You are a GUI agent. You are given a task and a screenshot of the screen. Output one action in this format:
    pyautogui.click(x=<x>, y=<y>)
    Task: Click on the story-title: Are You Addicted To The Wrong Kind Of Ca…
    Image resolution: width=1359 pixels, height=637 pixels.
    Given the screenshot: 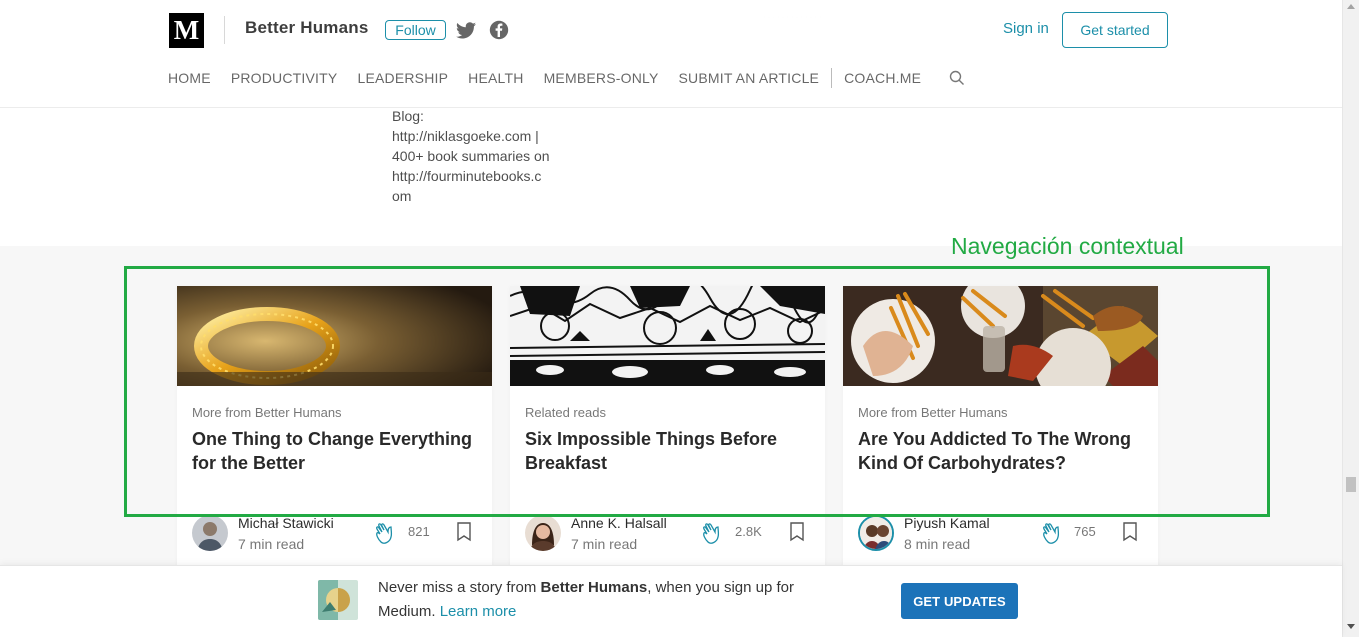 What is the action you would take?
    pyautogui.click(x=1003, y=451)
    